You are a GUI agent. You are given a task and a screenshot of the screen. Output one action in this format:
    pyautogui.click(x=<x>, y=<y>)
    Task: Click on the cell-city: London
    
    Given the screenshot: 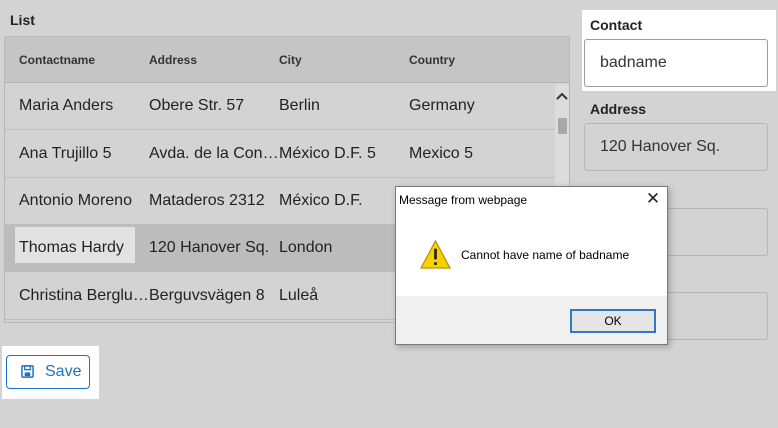 What is the action you would take?
    pyautogui.click(x=306, y=247)
    